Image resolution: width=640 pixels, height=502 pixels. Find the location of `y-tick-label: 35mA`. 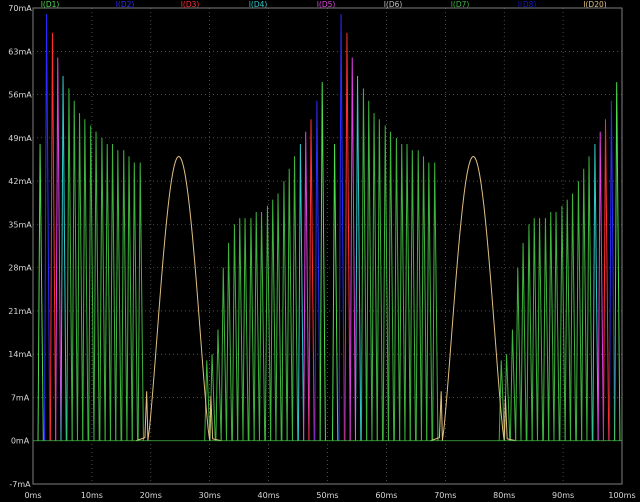

y-tick-label: 35mA is located at coordinates (20, 224).